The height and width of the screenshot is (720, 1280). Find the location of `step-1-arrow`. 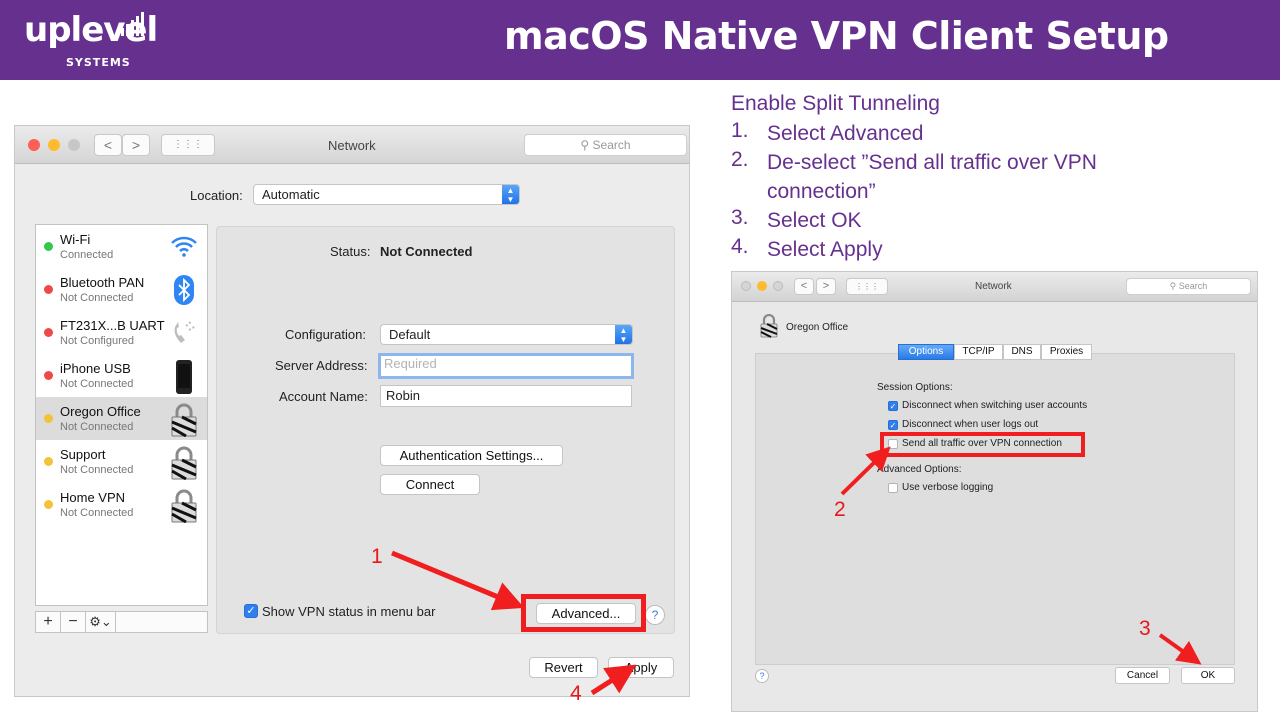

step-1-arrow is located at coordinates (458, 580).